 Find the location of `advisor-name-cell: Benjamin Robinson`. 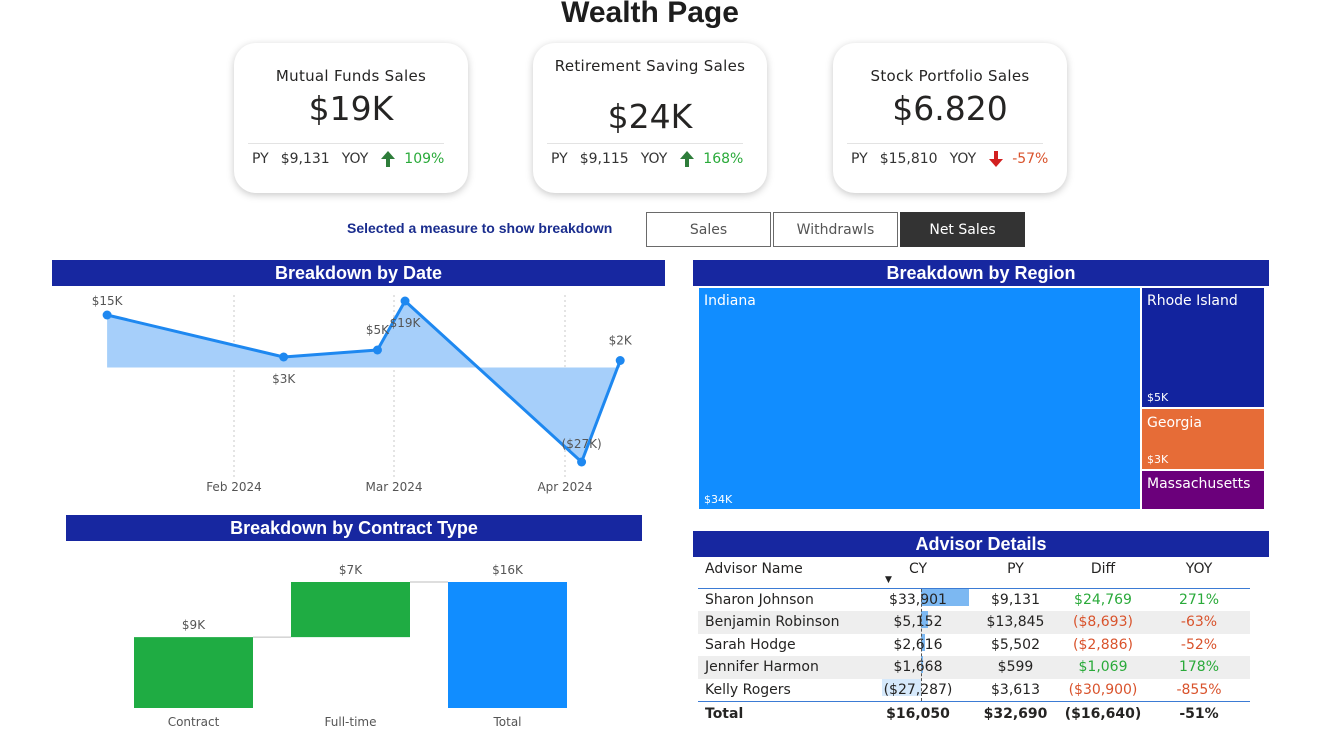

advisor-name-cell: Benjamin Robinson is located at coordinates (772, 622).